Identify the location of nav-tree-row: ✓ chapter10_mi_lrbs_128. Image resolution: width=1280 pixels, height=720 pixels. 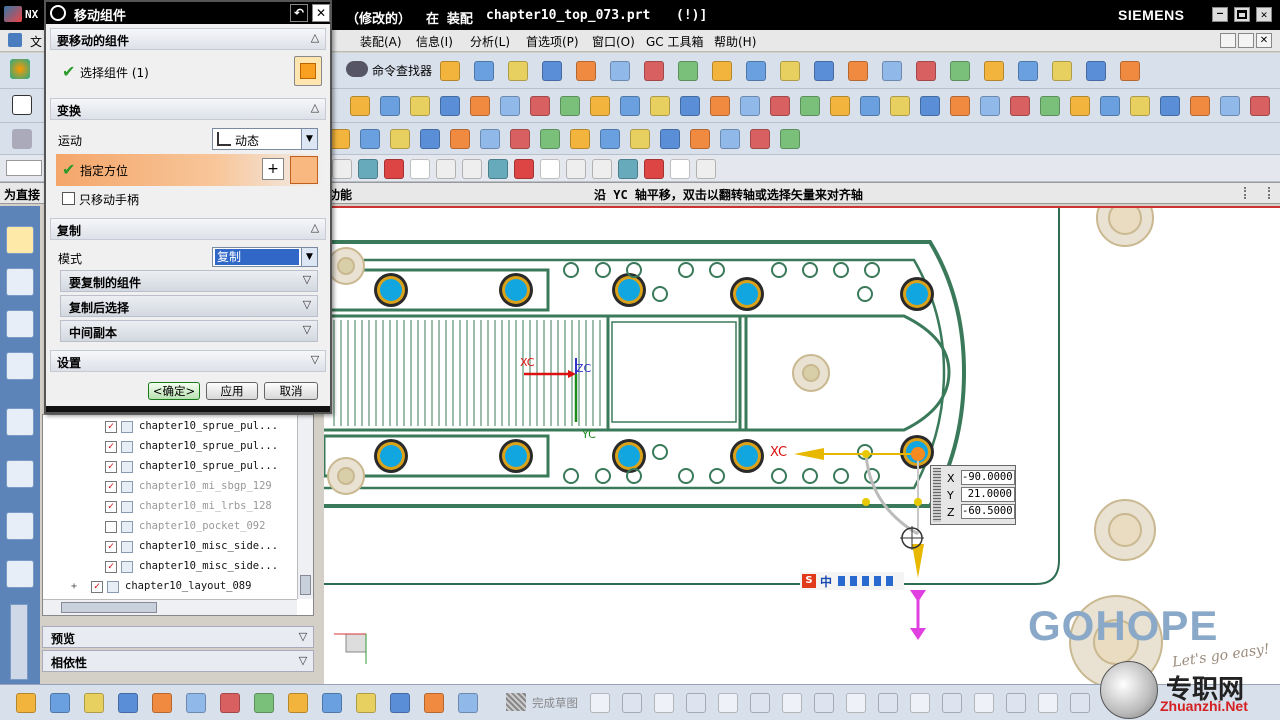
(168, 507).